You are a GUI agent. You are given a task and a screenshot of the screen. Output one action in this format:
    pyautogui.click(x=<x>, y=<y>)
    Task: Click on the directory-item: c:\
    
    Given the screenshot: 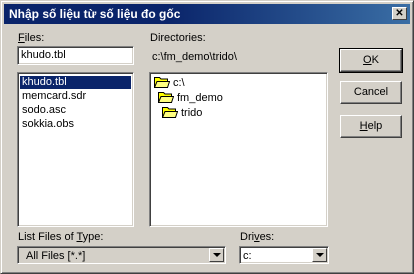 What is the action you would take?
    pyautogui.click(x=169, y=83)
    